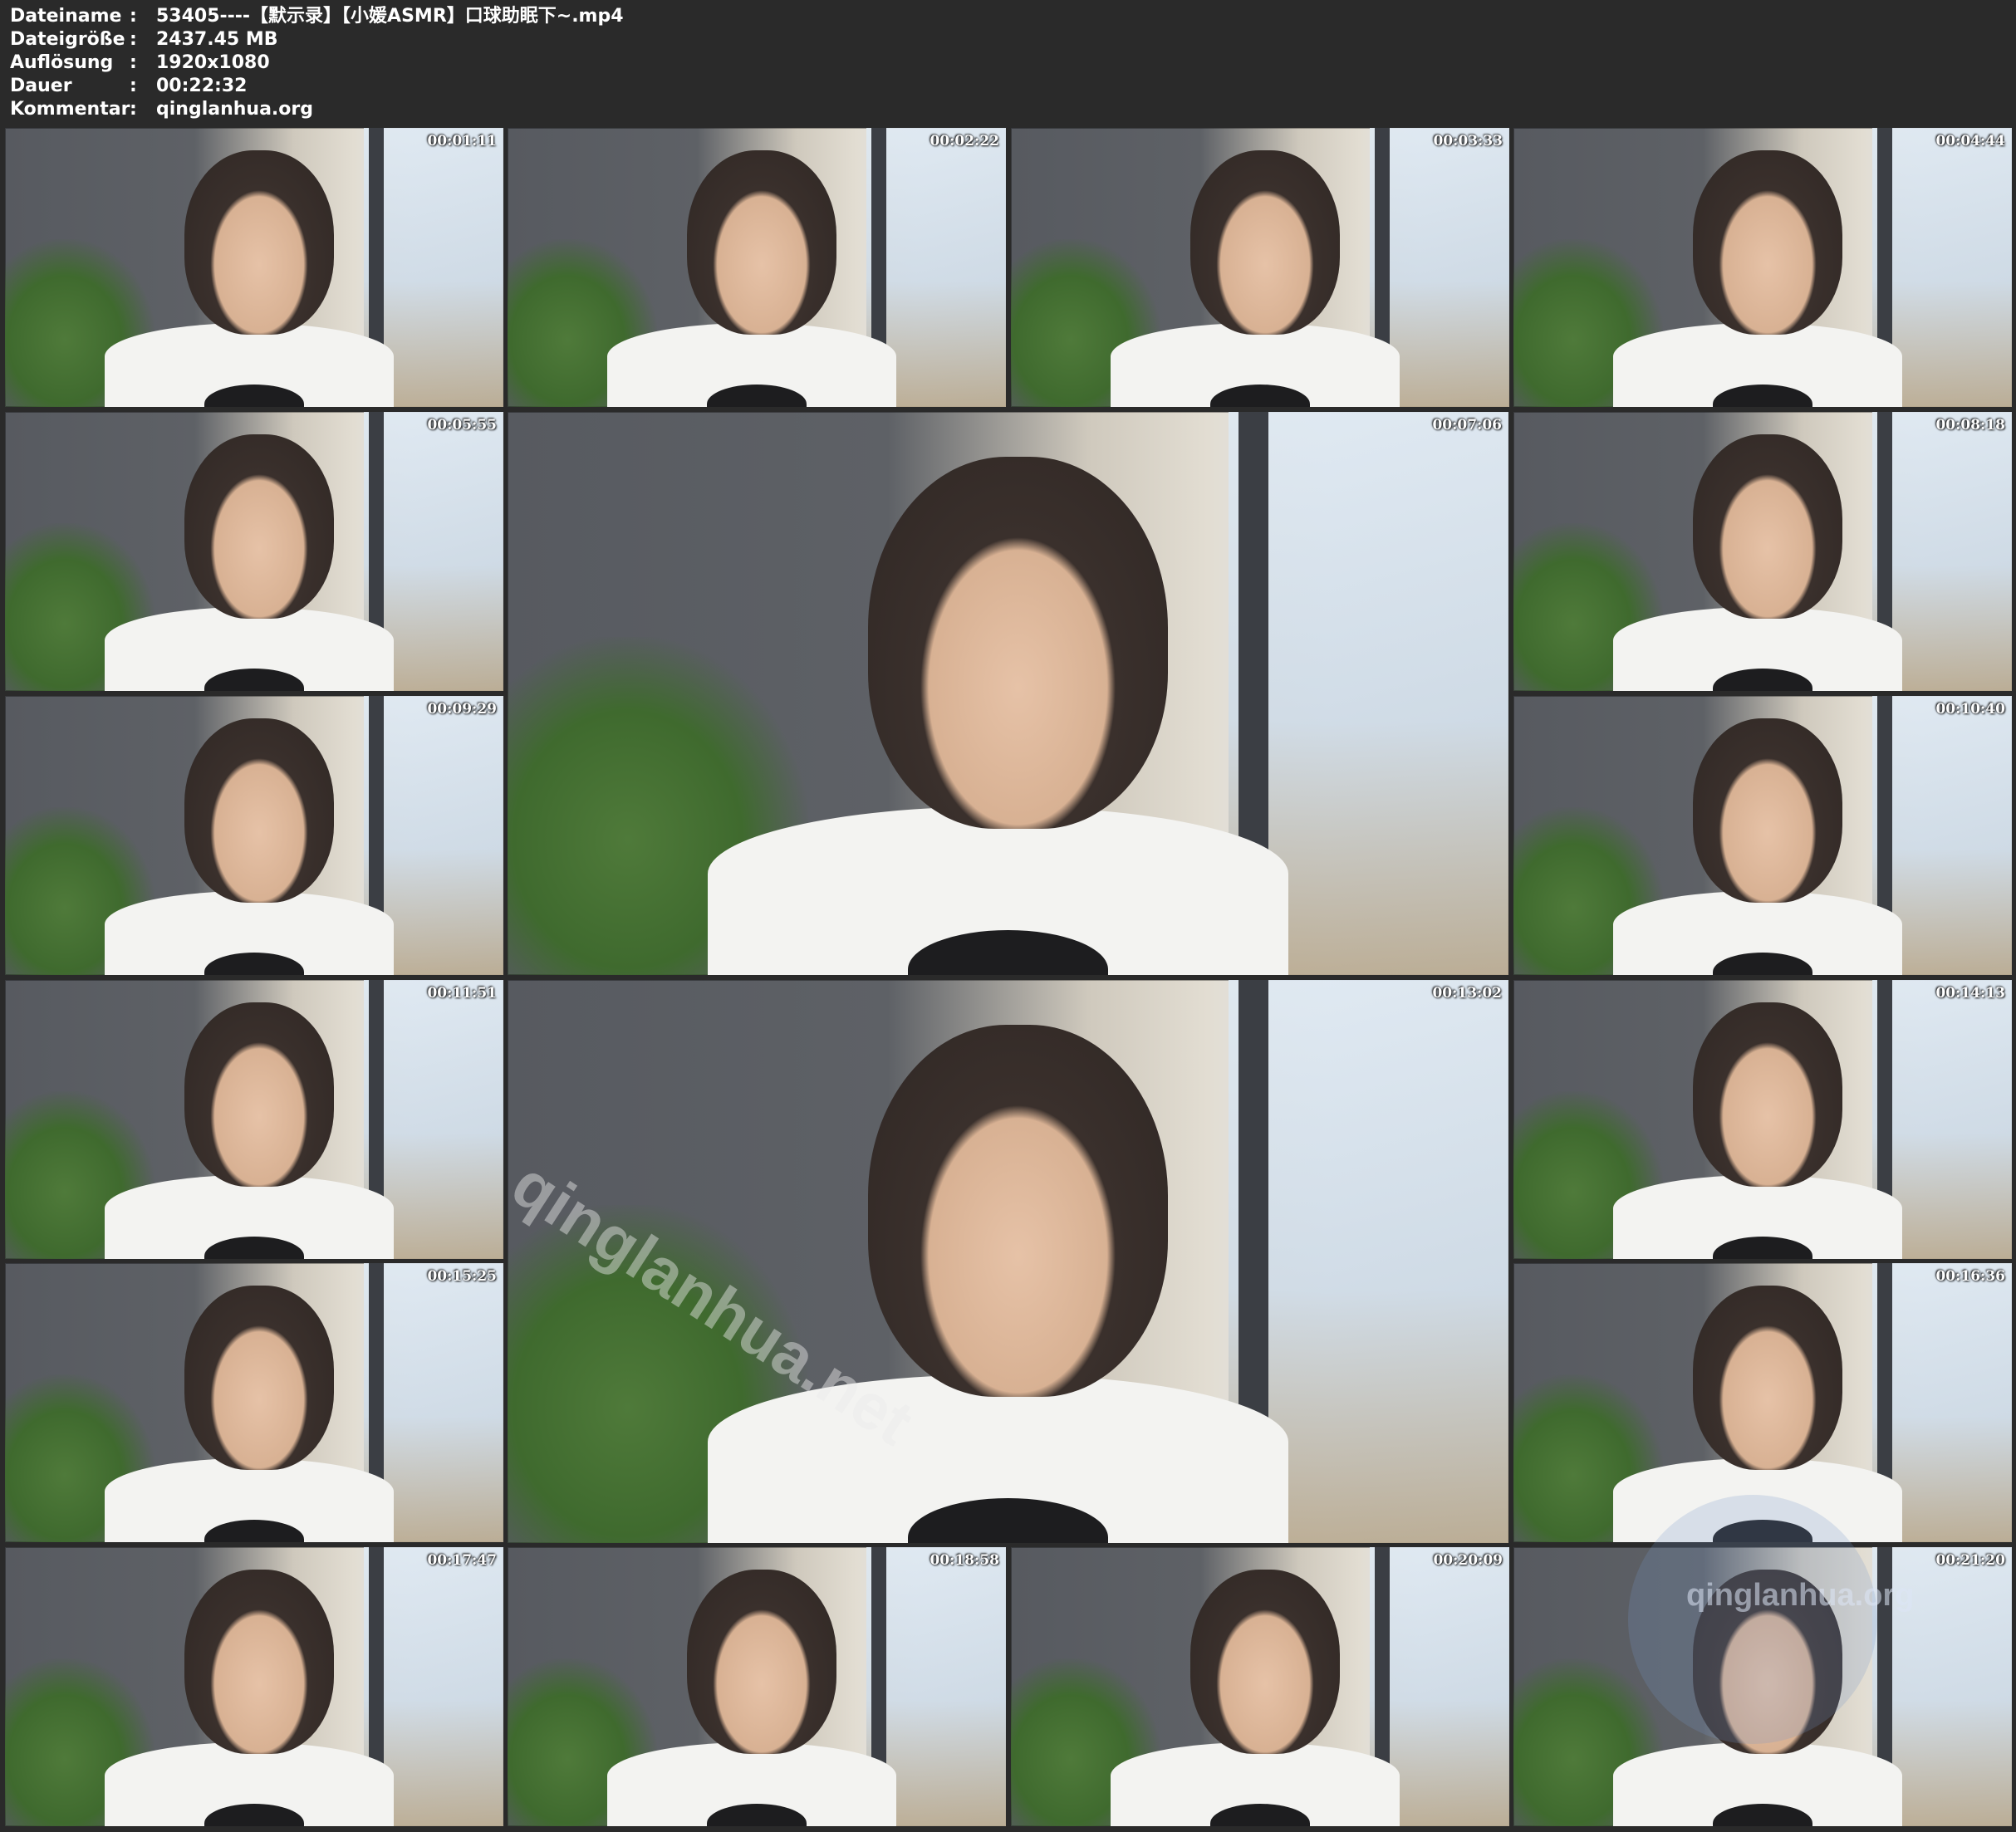  Describe the element at coordinates (1467, 994) in the screenshot. I see `frame-timestamp: 00:13:02` at that location.